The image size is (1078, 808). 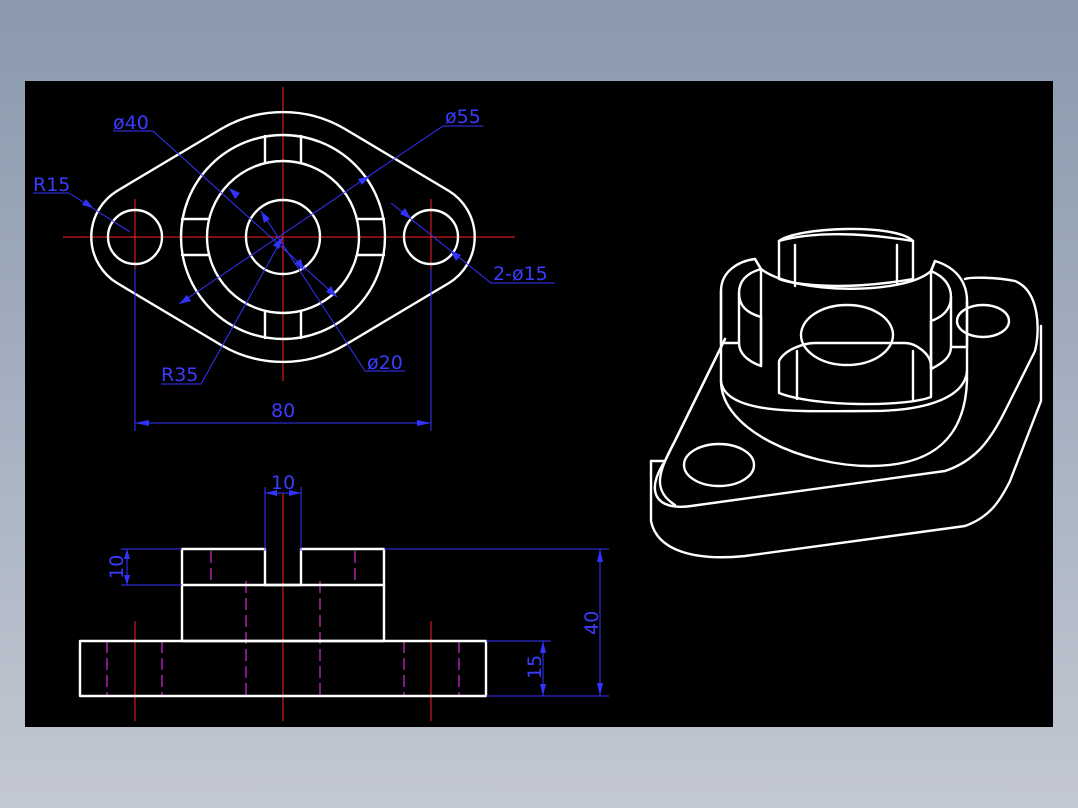 I want to click on iso-crenellations, so click(x=844, y=316).